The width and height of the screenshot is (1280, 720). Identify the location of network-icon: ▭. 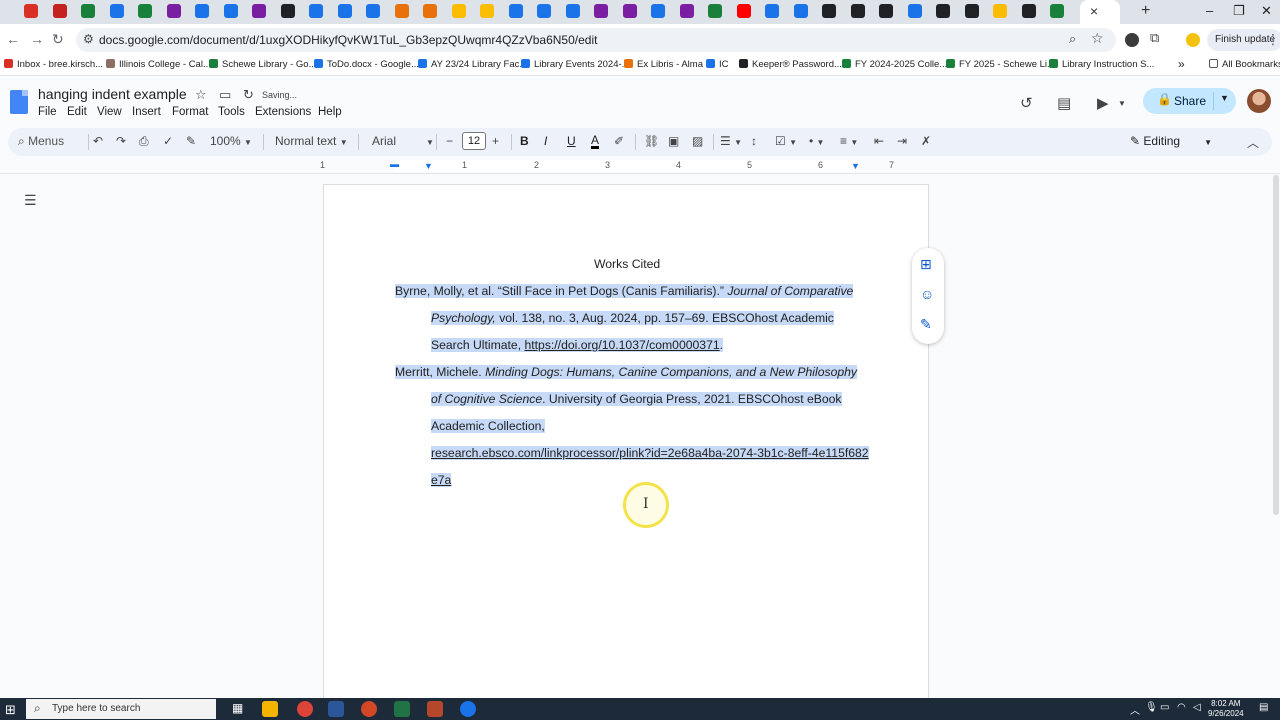
(1164, 707).